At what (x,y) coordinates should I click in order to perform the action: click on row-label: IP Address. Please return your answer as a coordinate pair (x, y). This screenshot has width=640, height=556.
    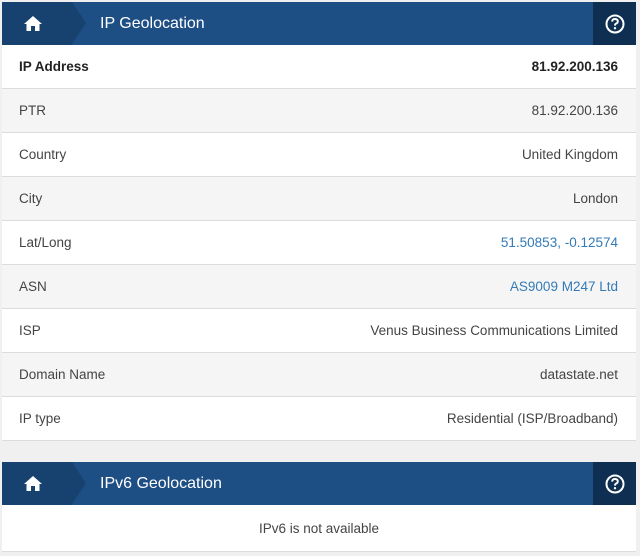
    Looking at the image, I should click on (54, 66).